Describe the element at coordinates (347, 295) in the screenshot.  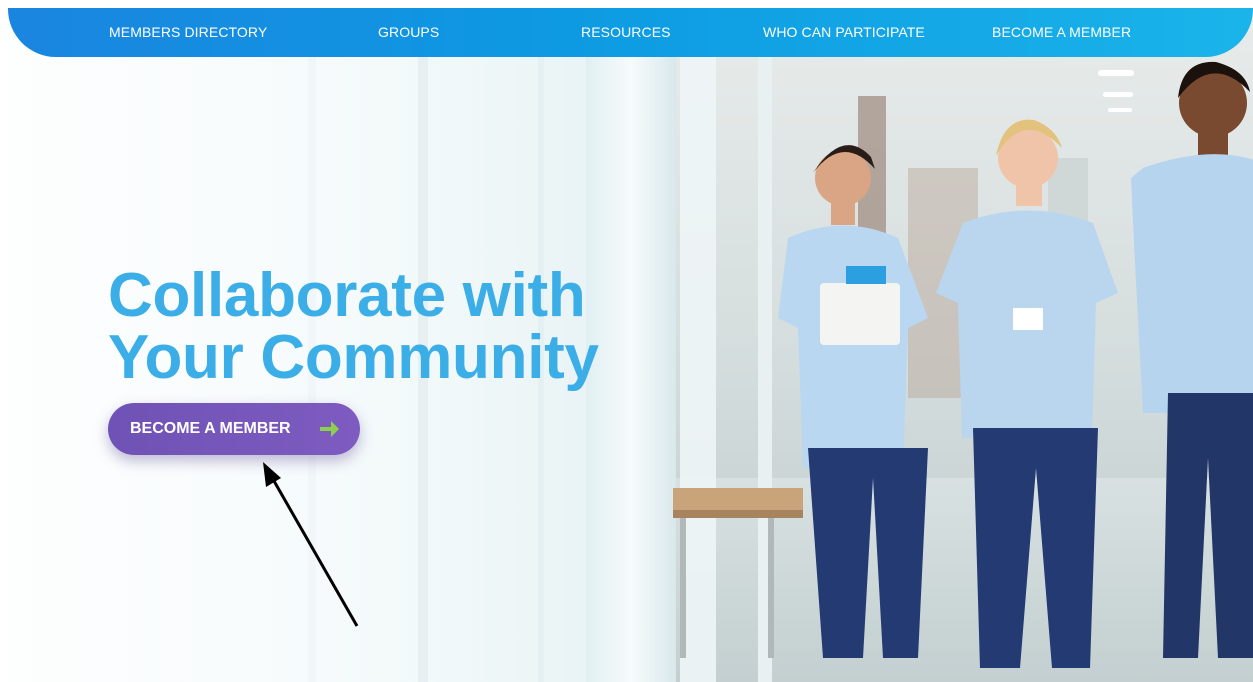
I see `hero-headline-line-1: Collaborate with` at that location.